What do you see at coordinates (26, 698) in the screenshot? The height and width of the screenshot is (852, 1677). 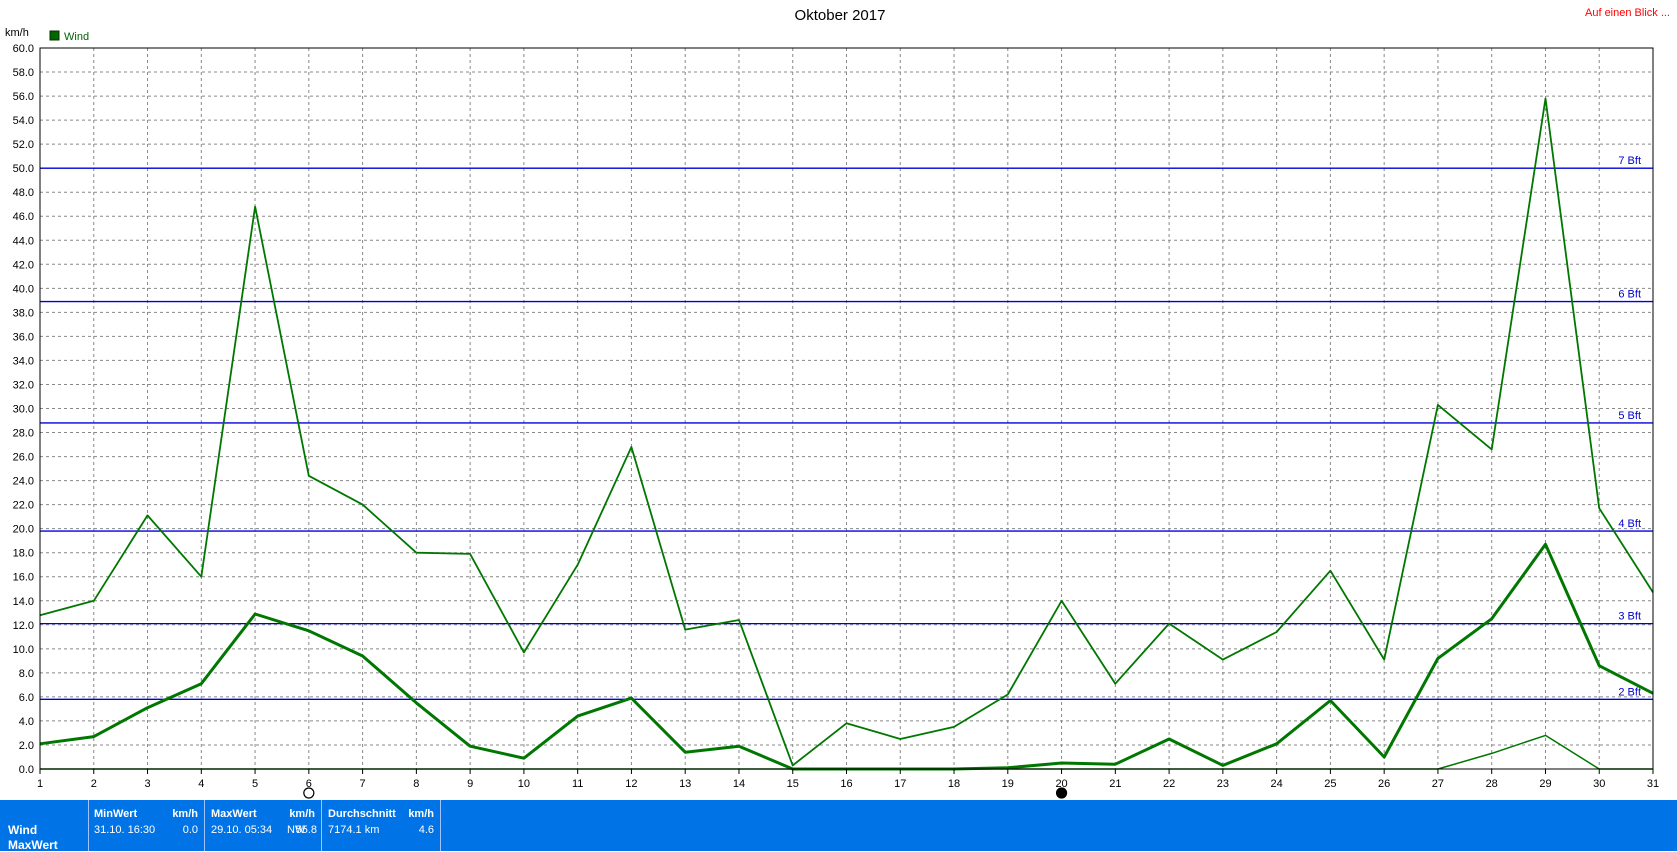 I see `y-tick-label: 6.0` at bounding box center [26, 698].